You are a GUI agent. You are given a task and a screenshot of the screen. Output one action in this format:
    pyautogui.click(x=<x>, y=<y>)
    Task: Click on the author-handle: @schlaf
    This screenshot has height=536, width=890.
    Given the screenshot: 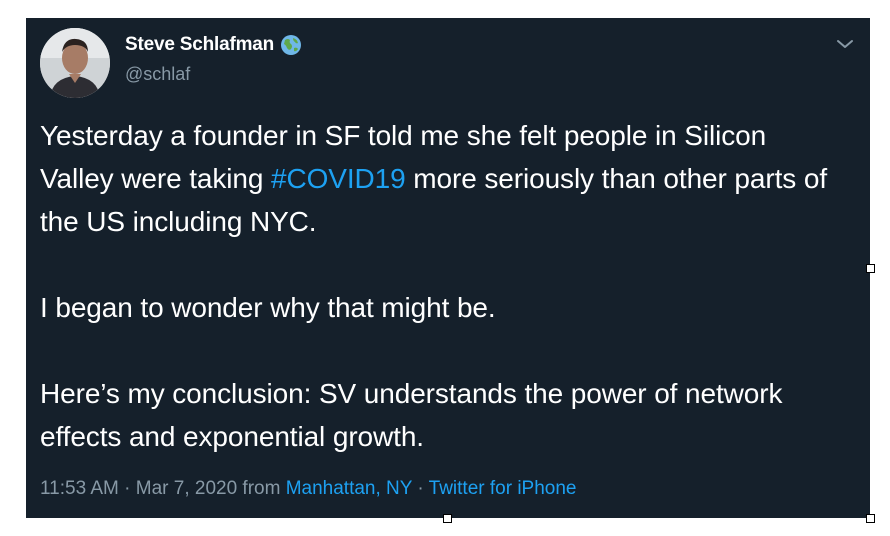 What is the action you would take?
    pyautogui.click(x=157, y=74)
    